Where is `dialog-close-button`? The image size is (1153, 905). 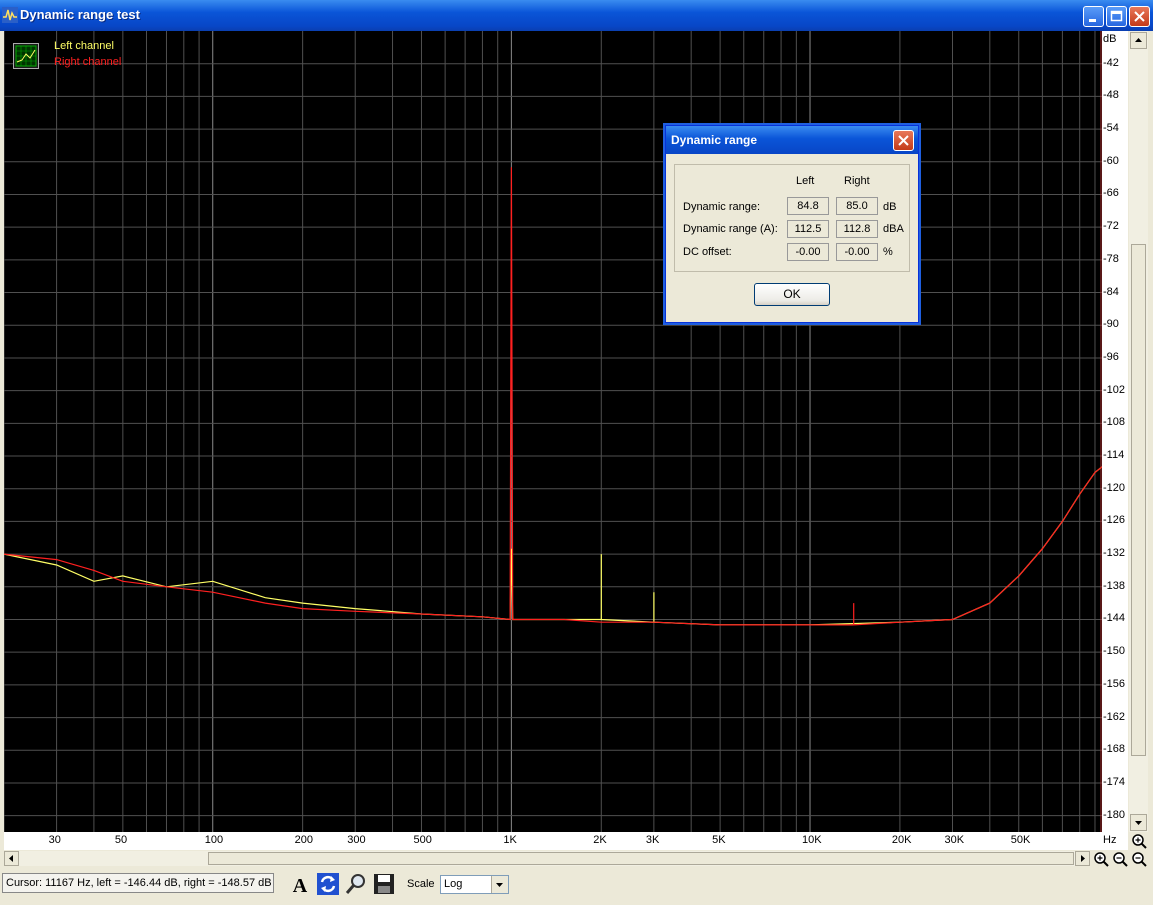
dialog-close-button is located at coordinates (903, 140).